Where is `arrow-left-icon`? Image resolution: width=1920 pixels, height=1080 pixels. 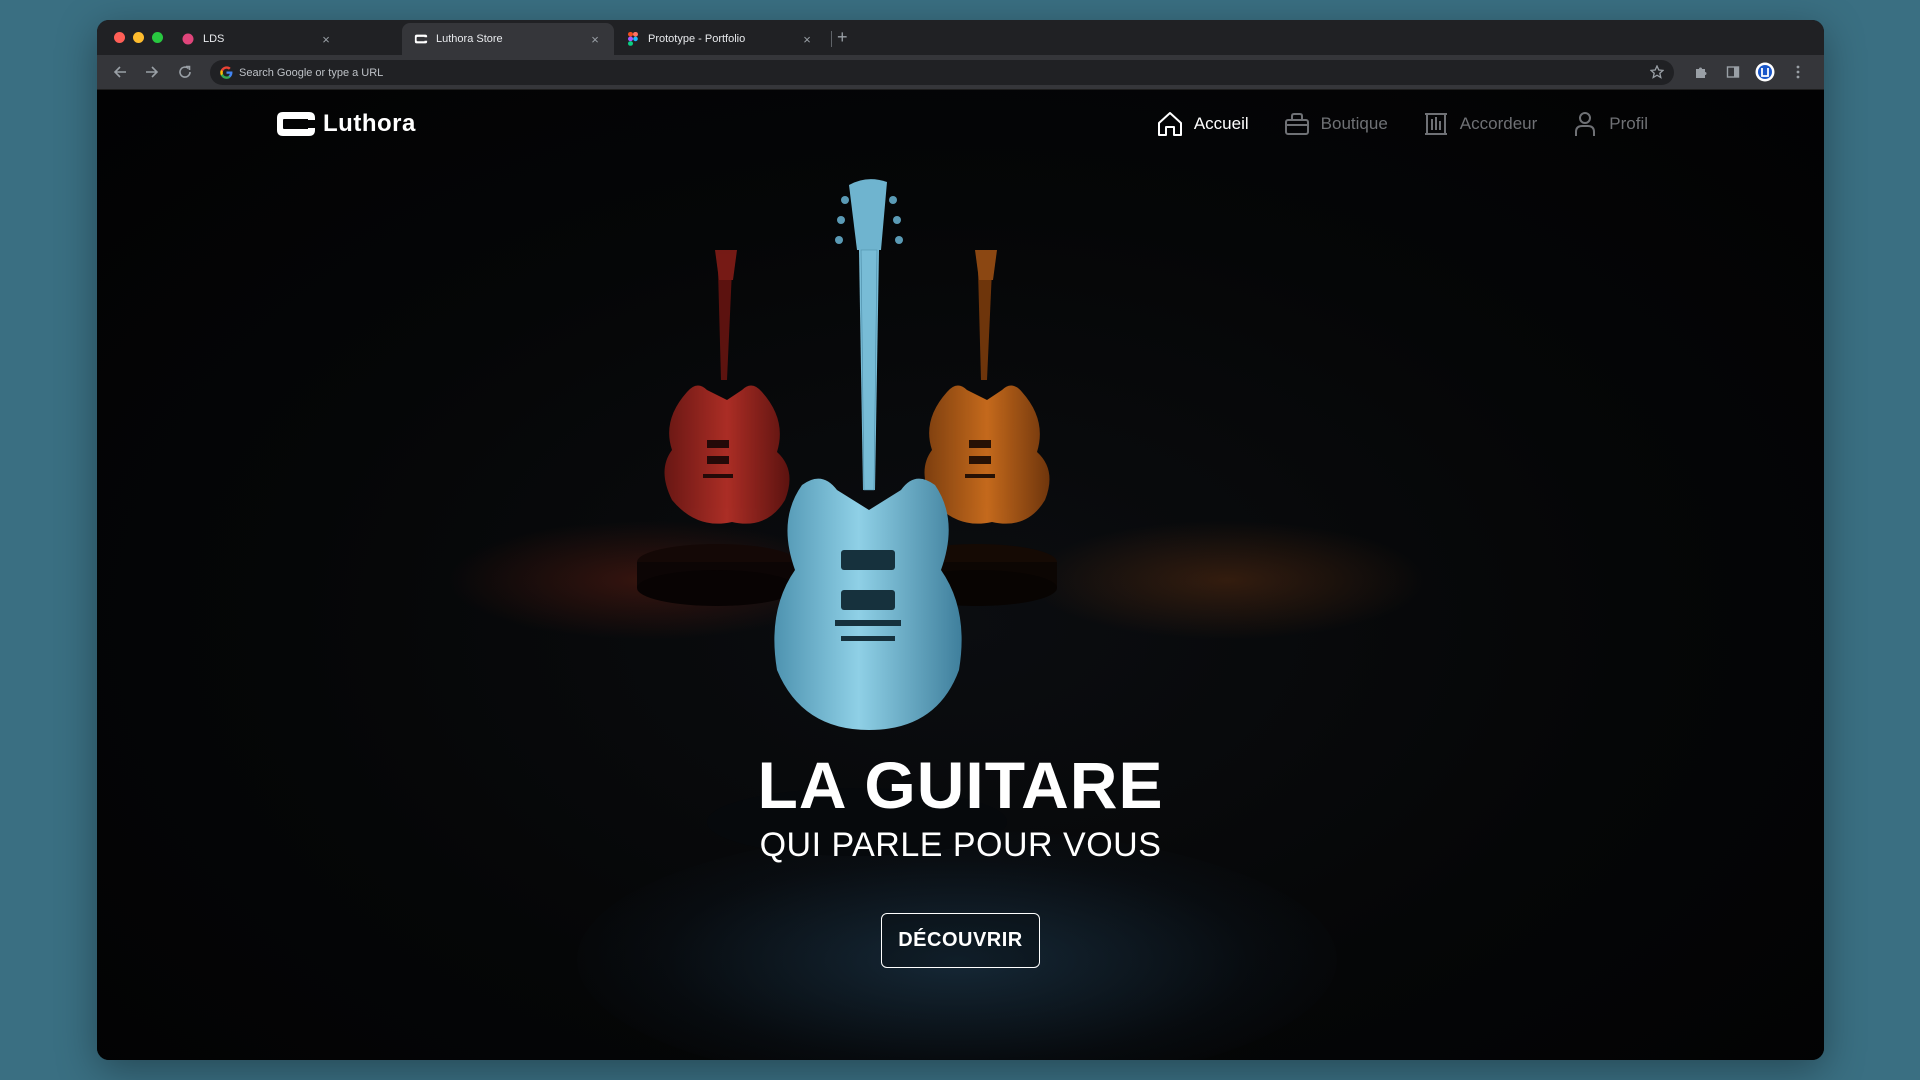 arrow-left-icon is located at coordinates (119, 72).